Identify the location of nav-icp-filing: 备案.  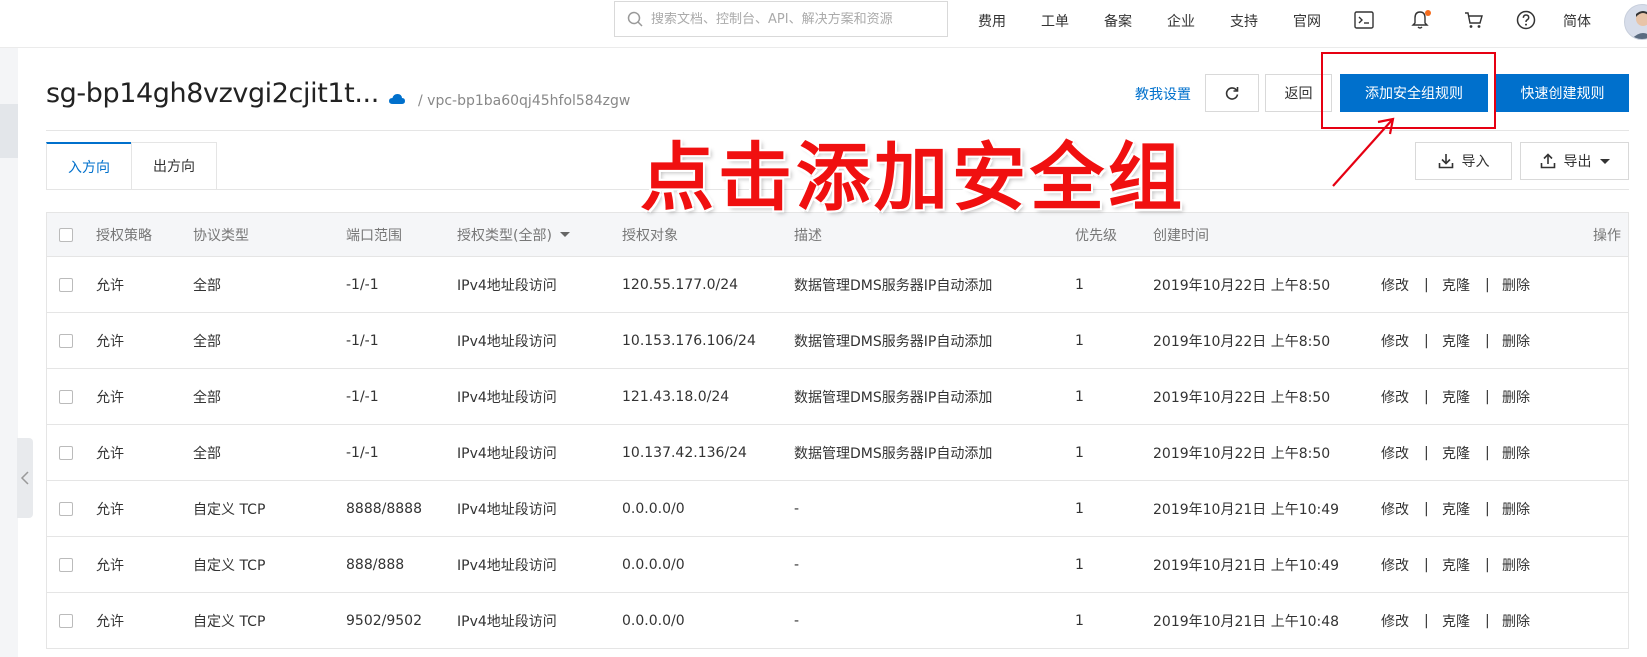
(1118, 21).